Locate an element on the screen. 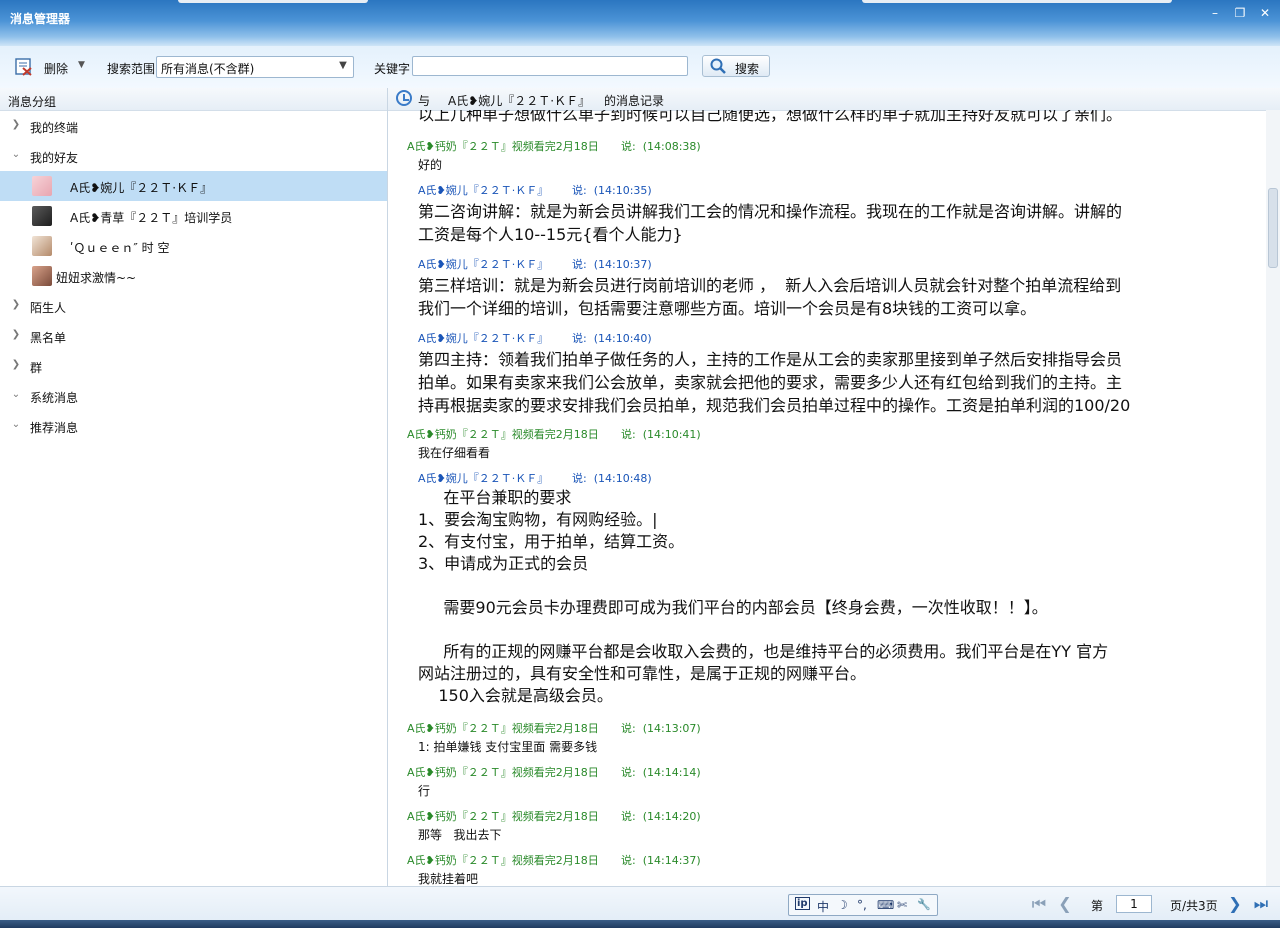 The height and width of the screenshot is (928, 1280). toolbar: 删除 ▼ 搜索范围 所有消息(不含群) ▼ 关键字 搜索 is located at coordinates (640, 67).